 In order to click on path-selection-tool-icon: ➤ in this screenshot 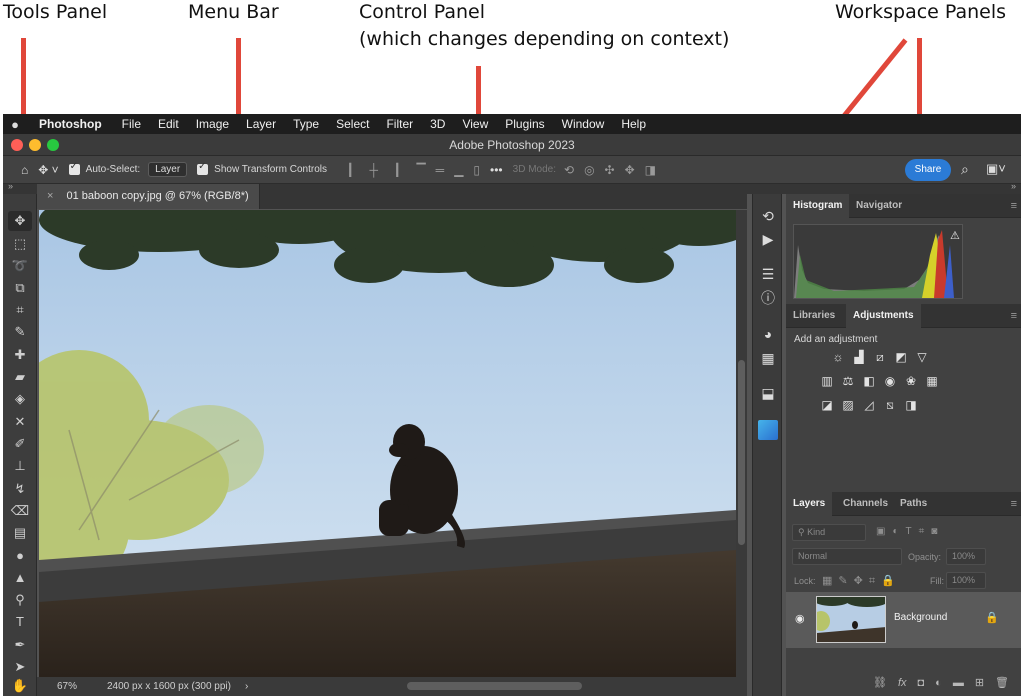, I will do `click(20, 667)`.